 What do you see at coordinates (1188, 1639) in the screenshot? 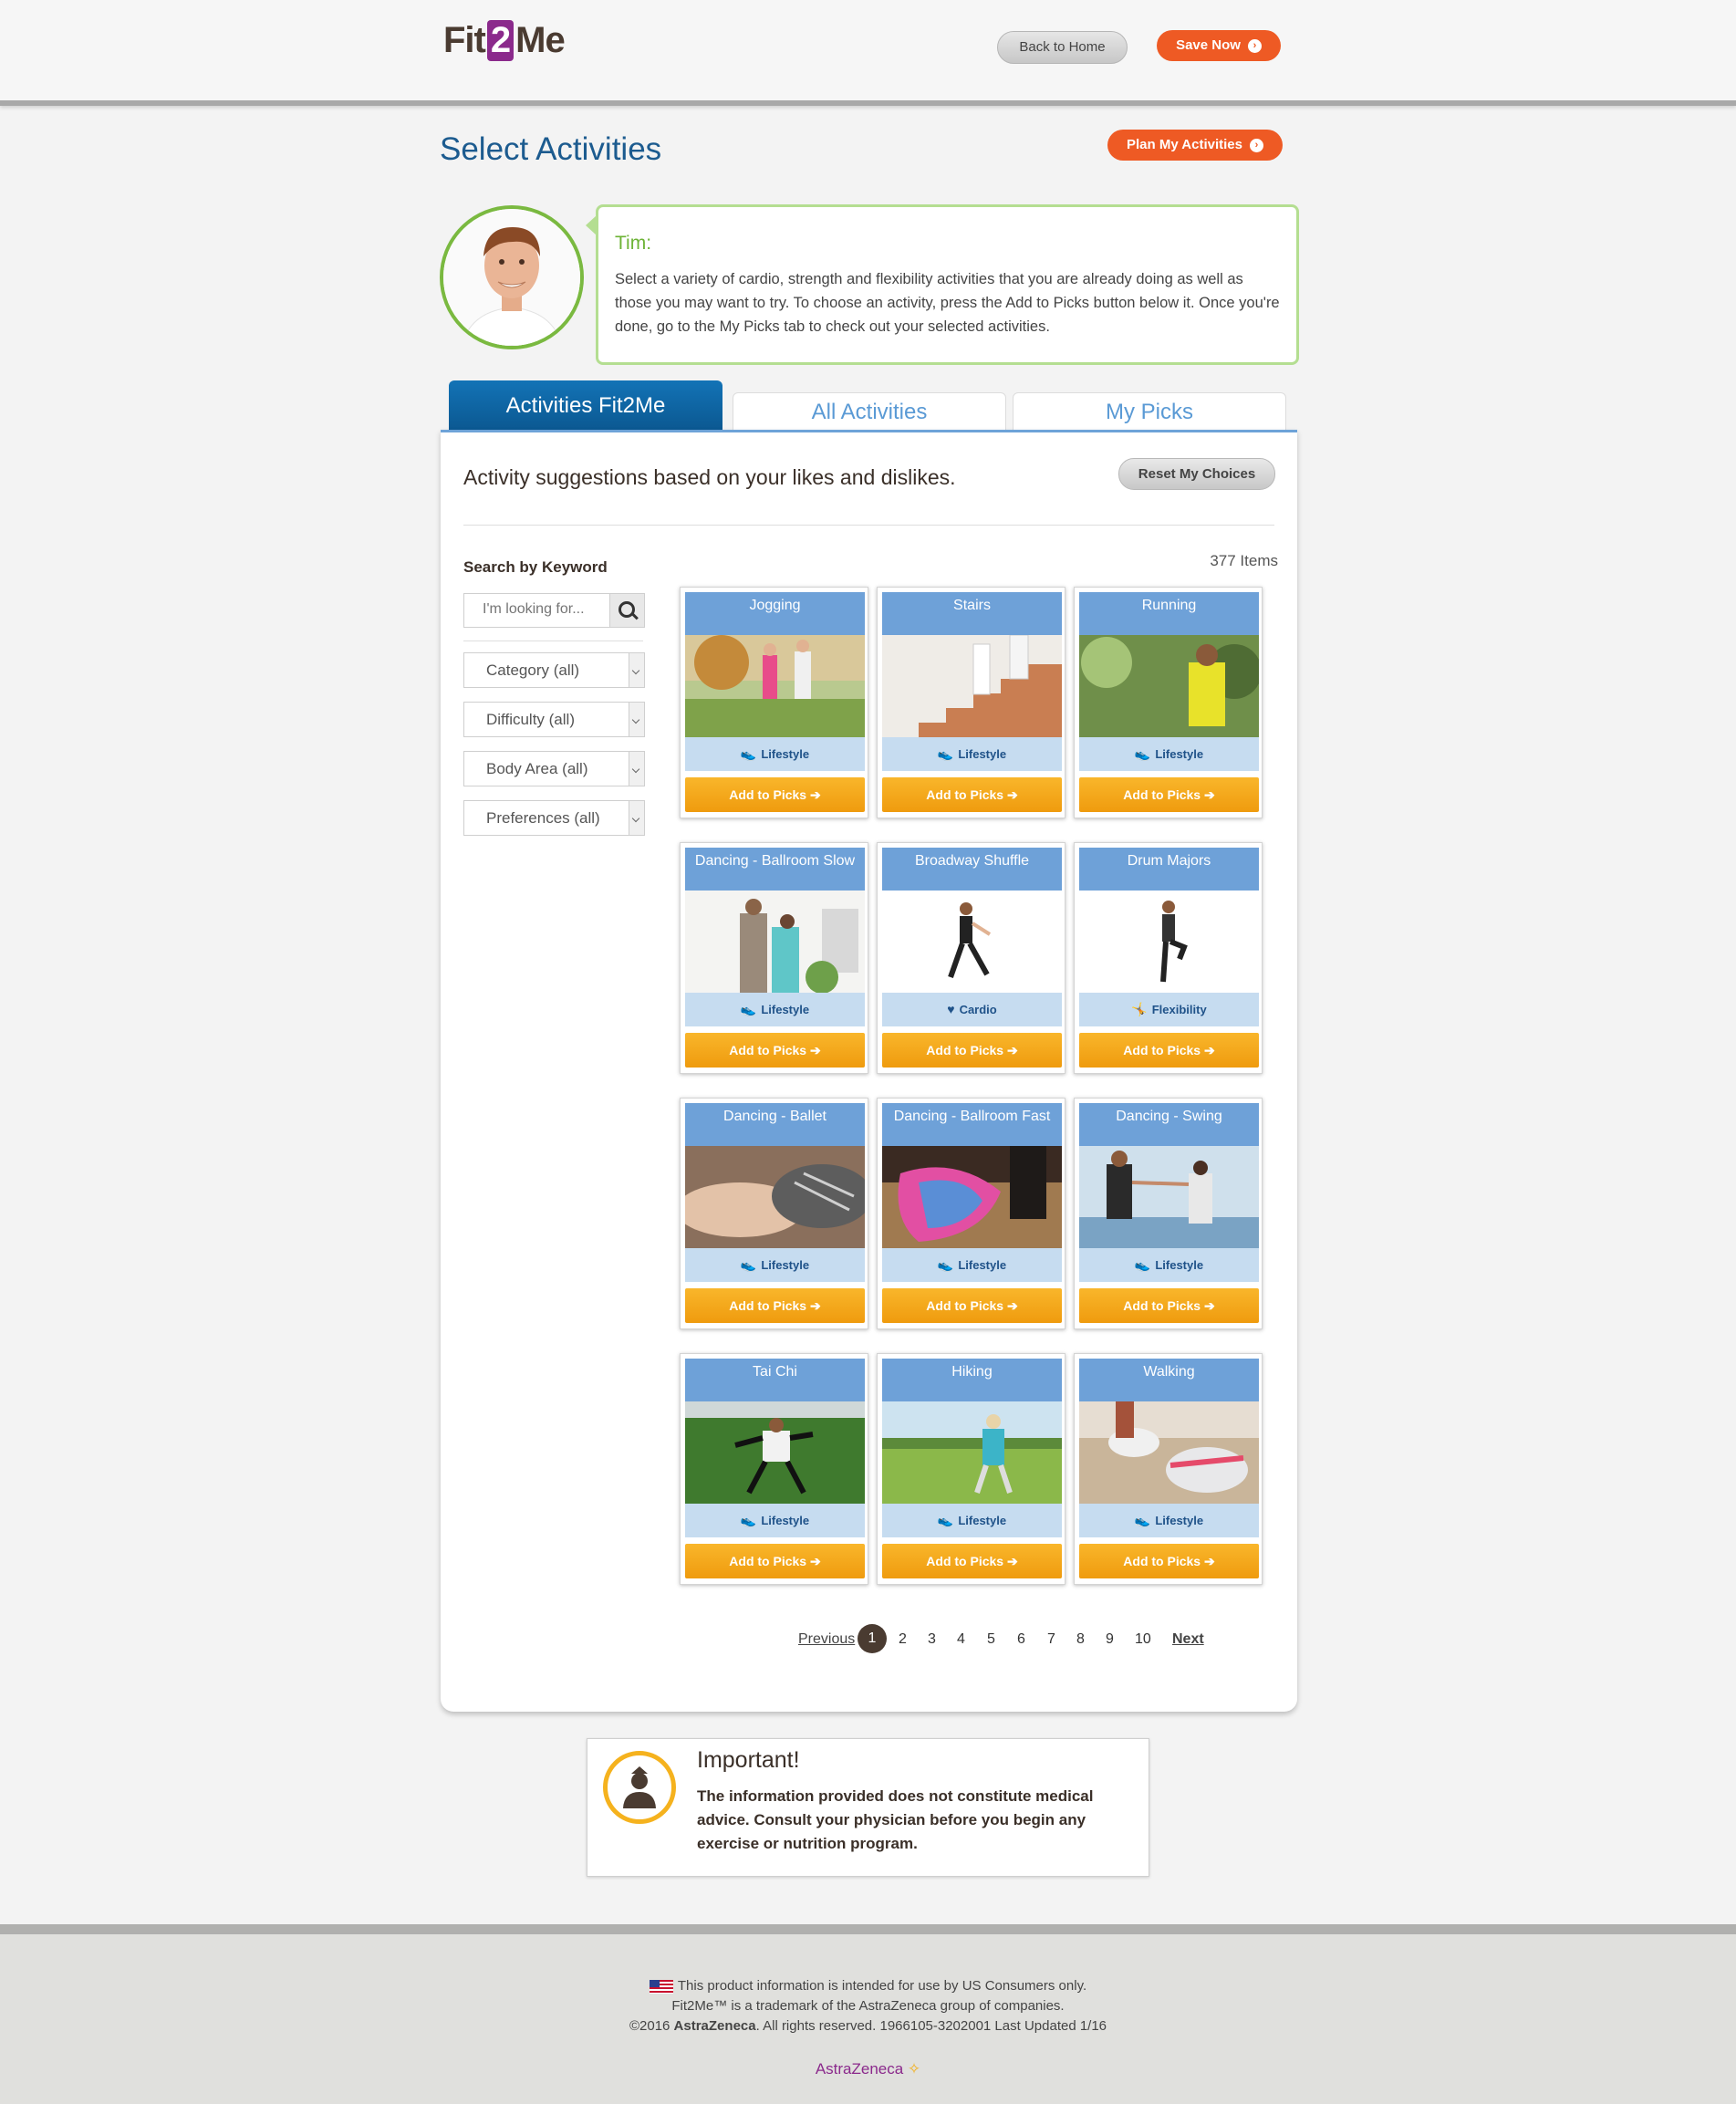
I see `pagination-next: Next` at bounding box center [1188, 1639].